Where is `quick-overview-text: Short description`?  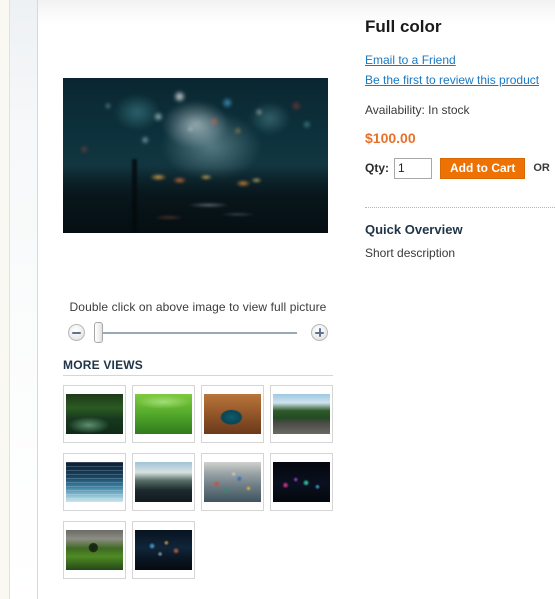
quick-overview-text: Short description is located at coordinates (410, 253).